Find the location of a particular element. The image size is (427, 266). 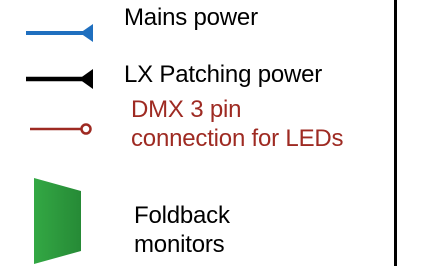

legend-label-foldback-line-1: Foldback is located at coordinates (182, 215).